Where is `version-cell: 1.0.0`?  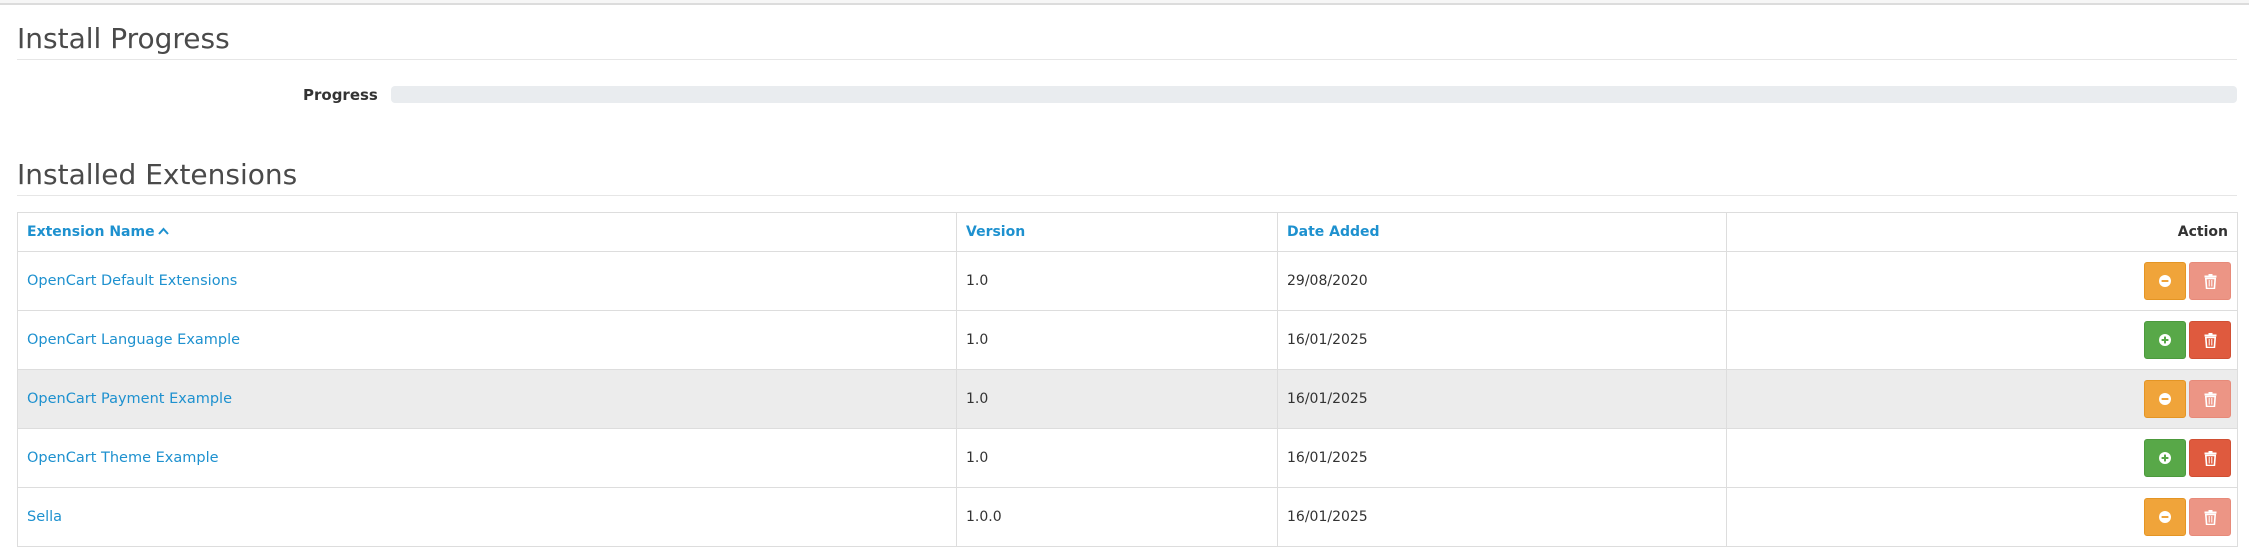 version-cell: 1.0.0 is located at coordinates (1117, 517).